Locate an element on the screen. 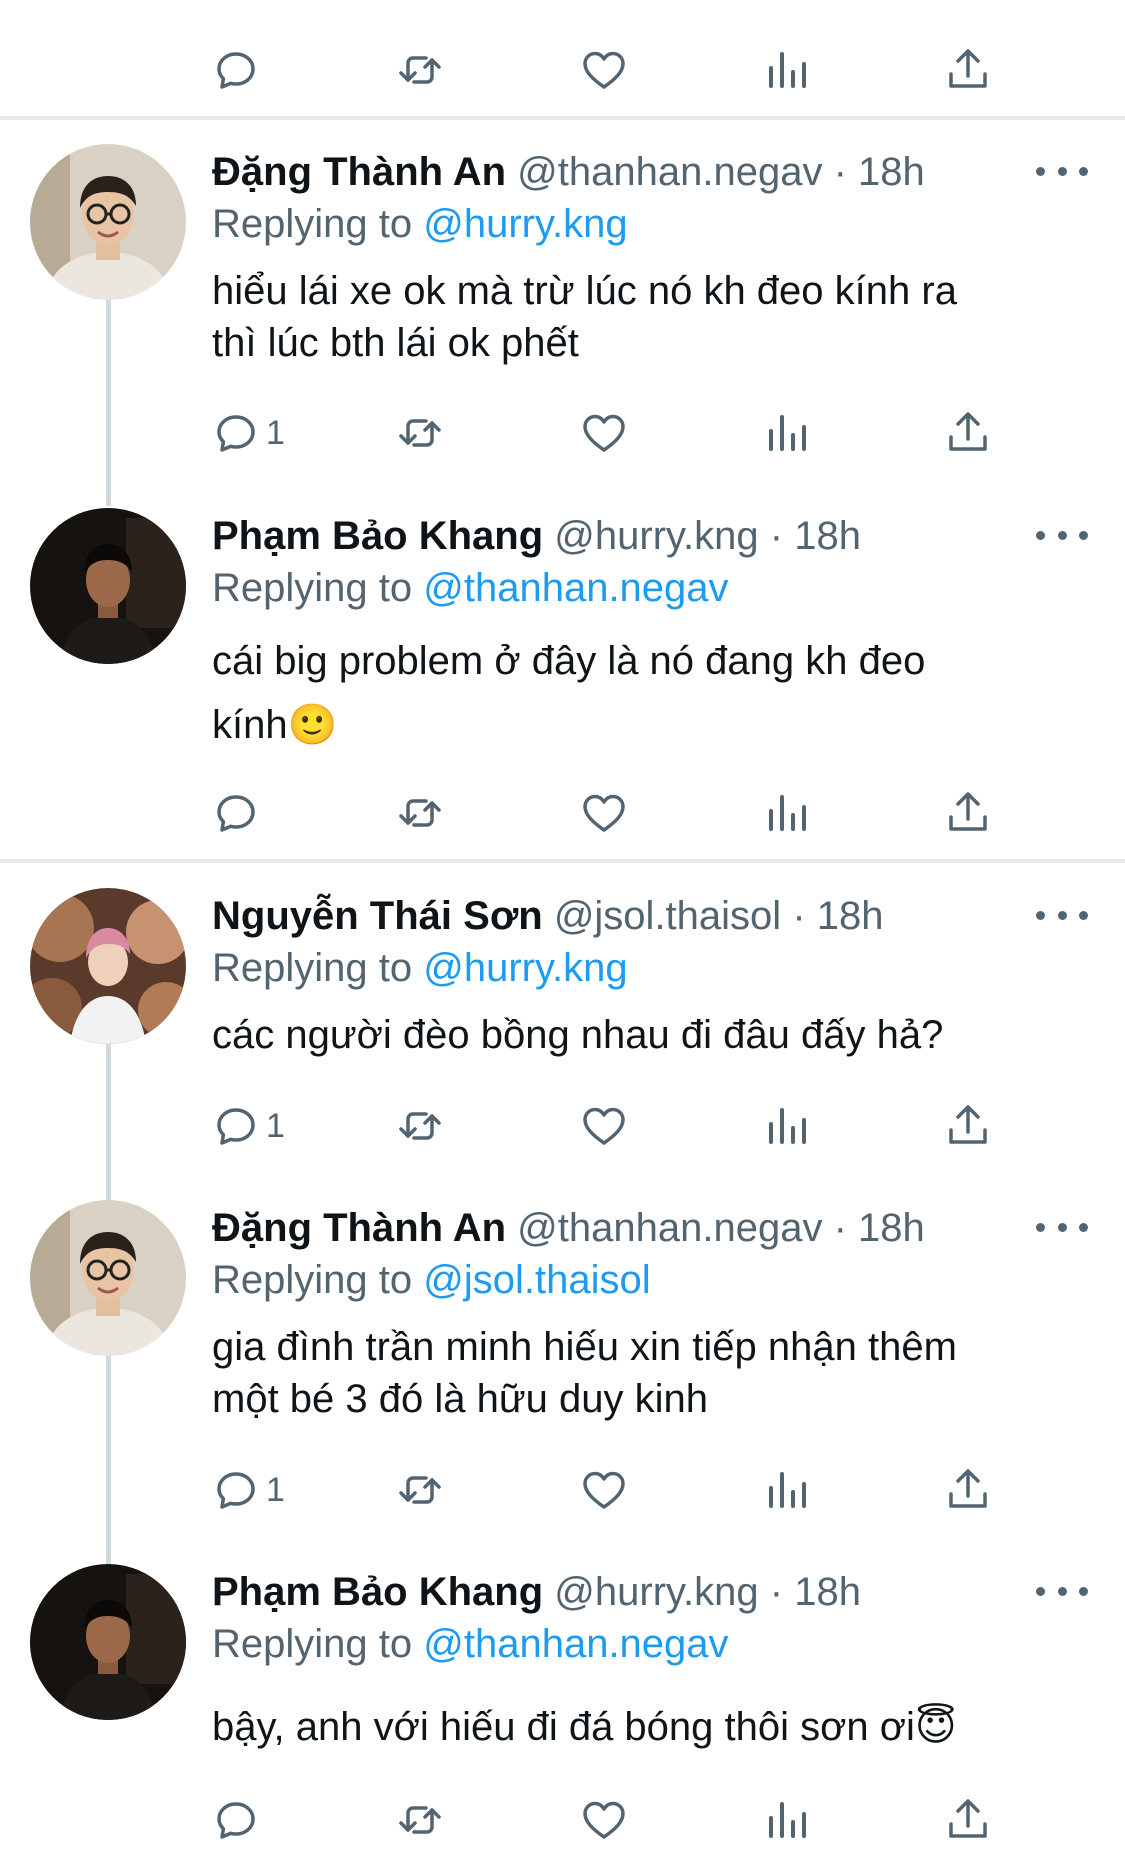 Image resolution: width=1125 pixels, height=1868 pixels. display-name: Nguyễn Thái Sơn is located at coordinates (377, 916).